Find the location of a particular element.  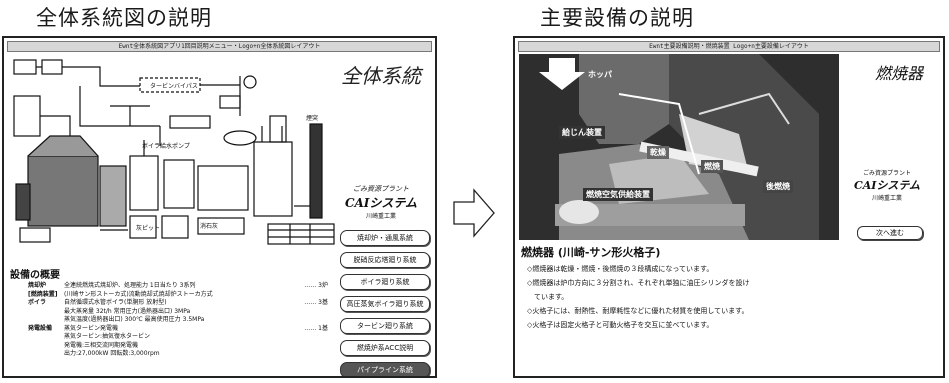

description-item: ています。 is located at coordinates (548, 297).